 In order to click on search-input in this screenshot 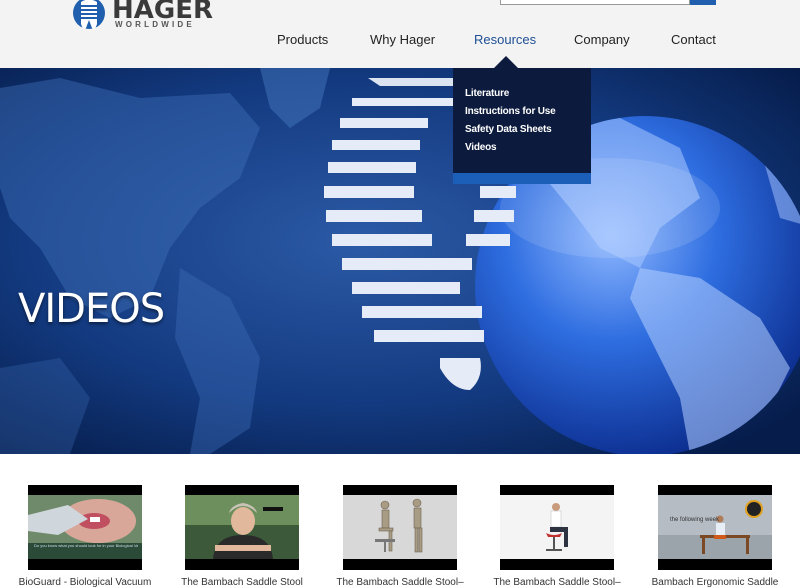, I will do `click(595, 2)`.